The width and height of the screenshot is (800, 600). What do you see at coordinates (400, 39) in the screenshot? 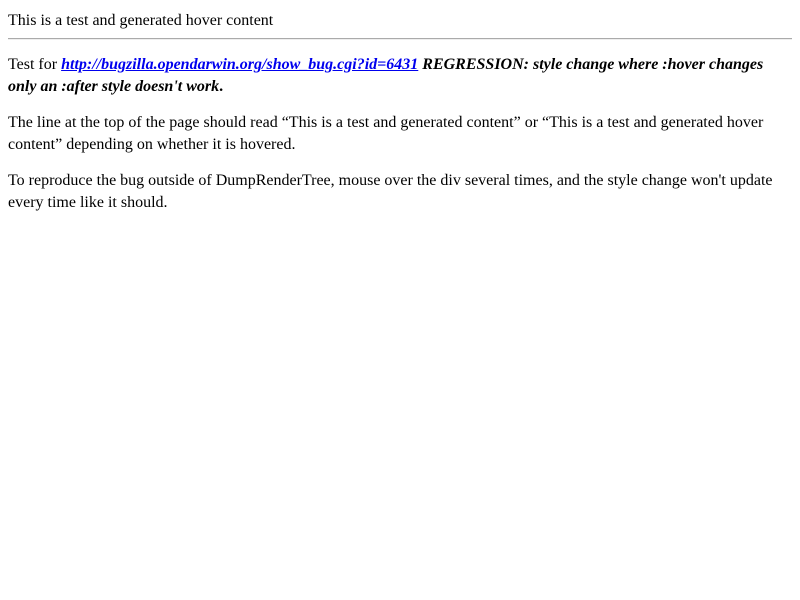
I see `divider` at bounding box center [400, 39].